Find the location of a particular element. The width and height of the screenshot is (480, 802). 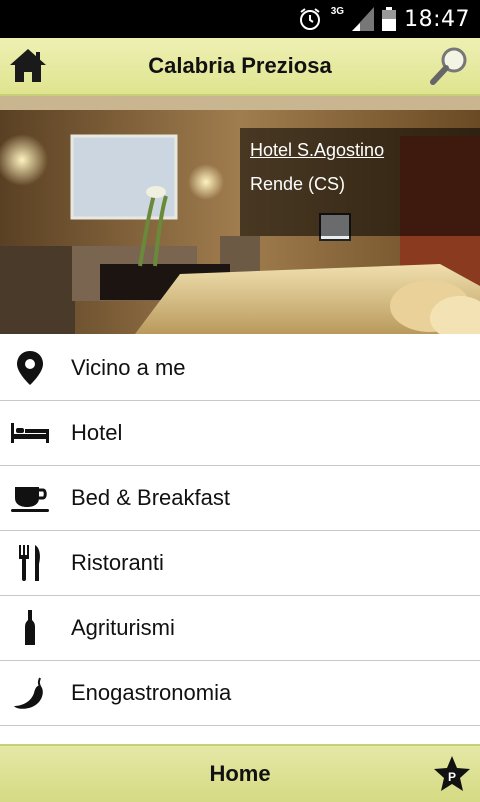

clock: 18:47 is located at coordinates (437, 19).